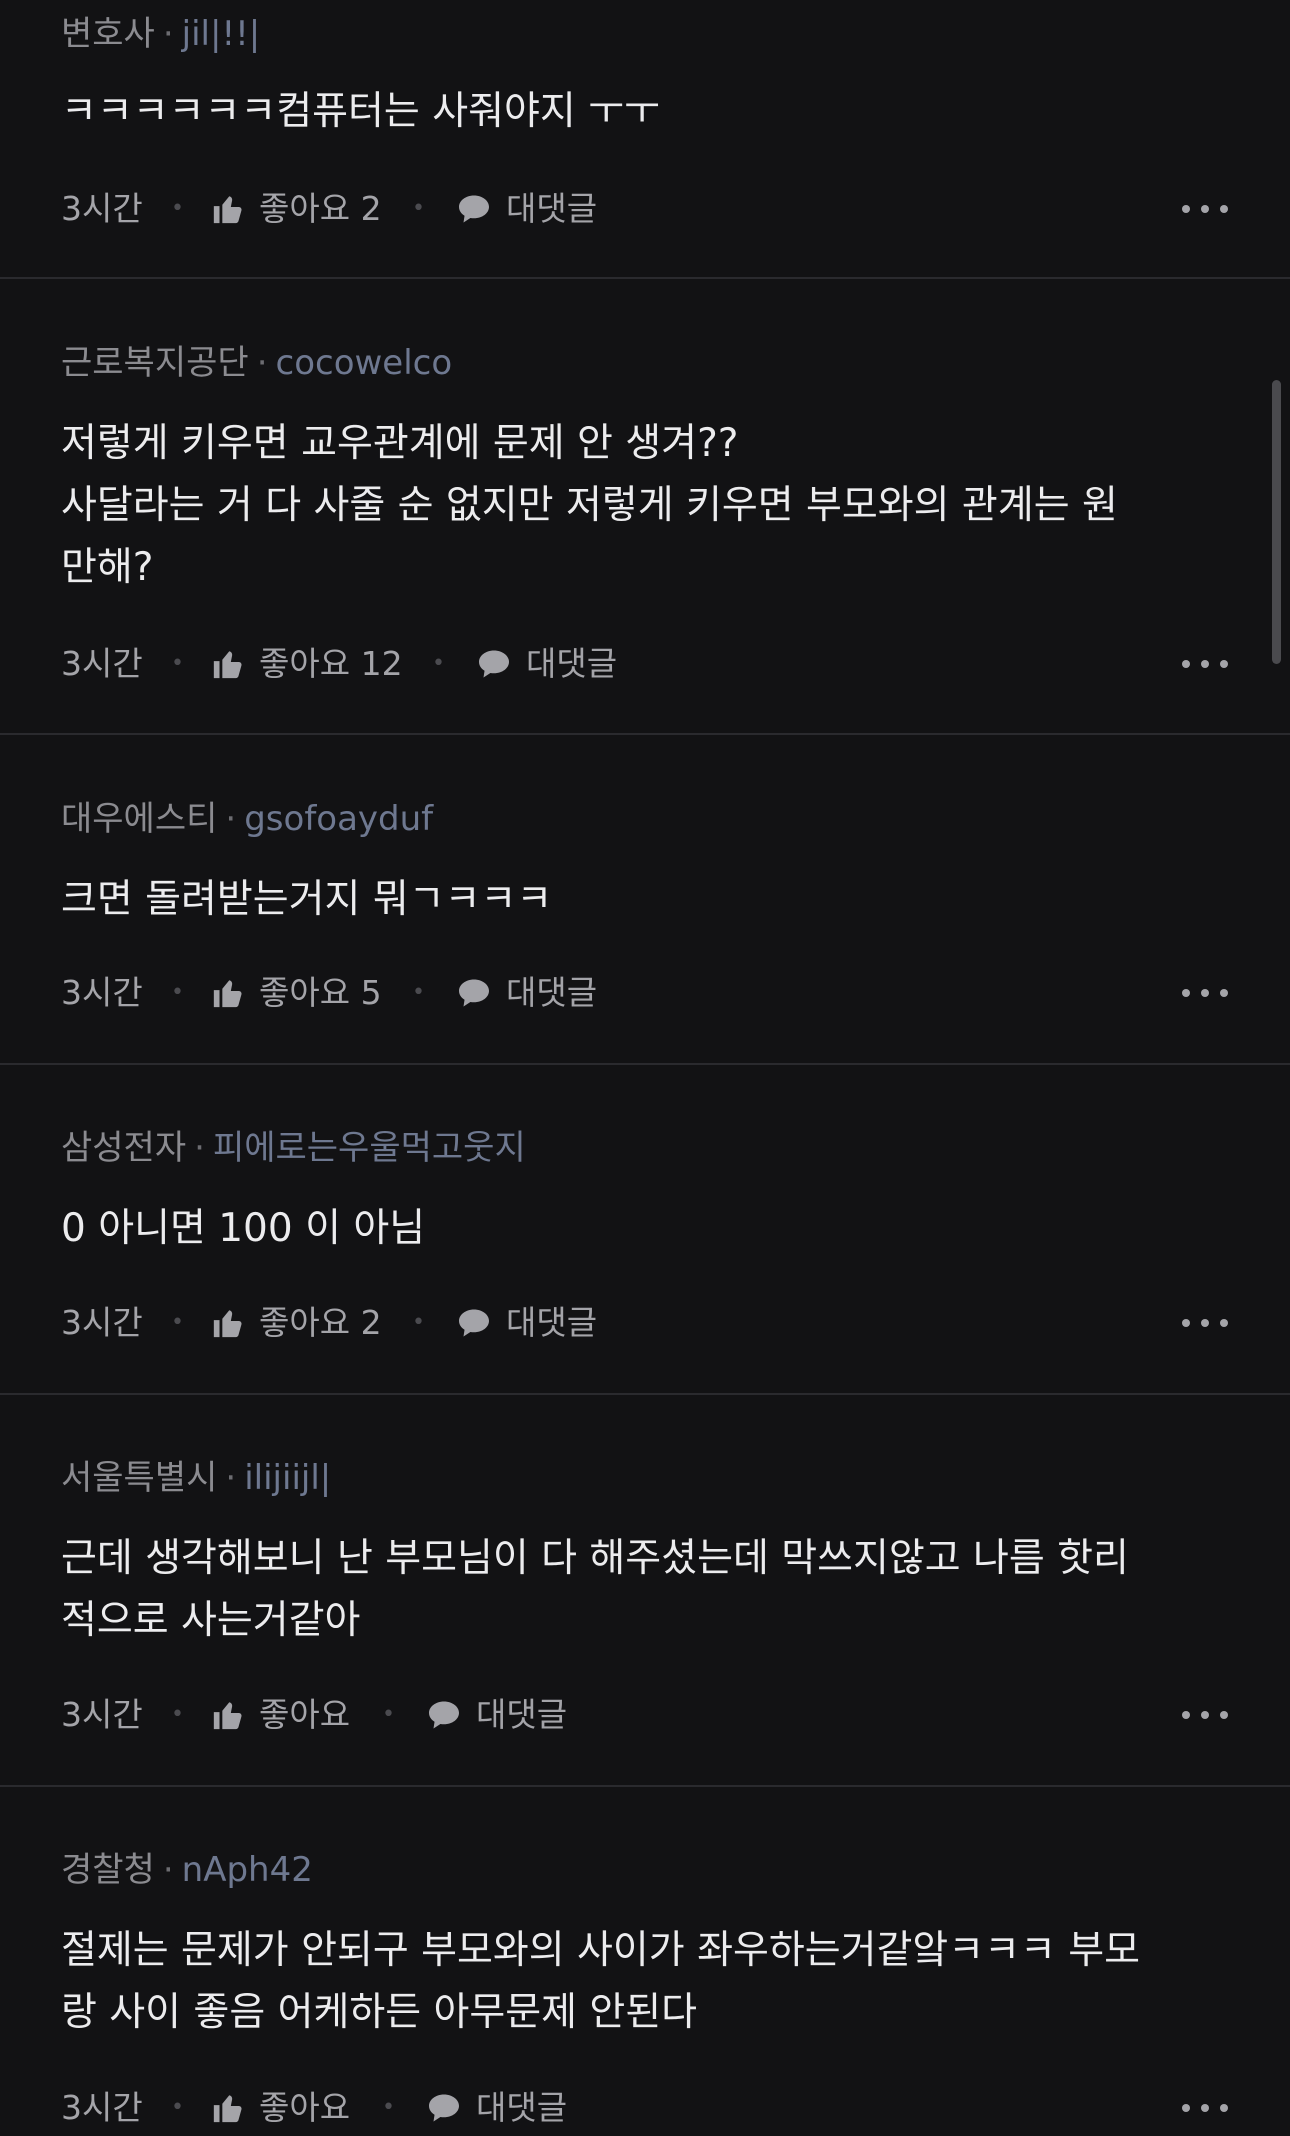  What do you see at coordinates (307, 899) in the screenshot?
I see `comment-text: 크면 돌려받는거지 뭐ㄱㅋㅋㅋ` at bounding box center [307, 899].